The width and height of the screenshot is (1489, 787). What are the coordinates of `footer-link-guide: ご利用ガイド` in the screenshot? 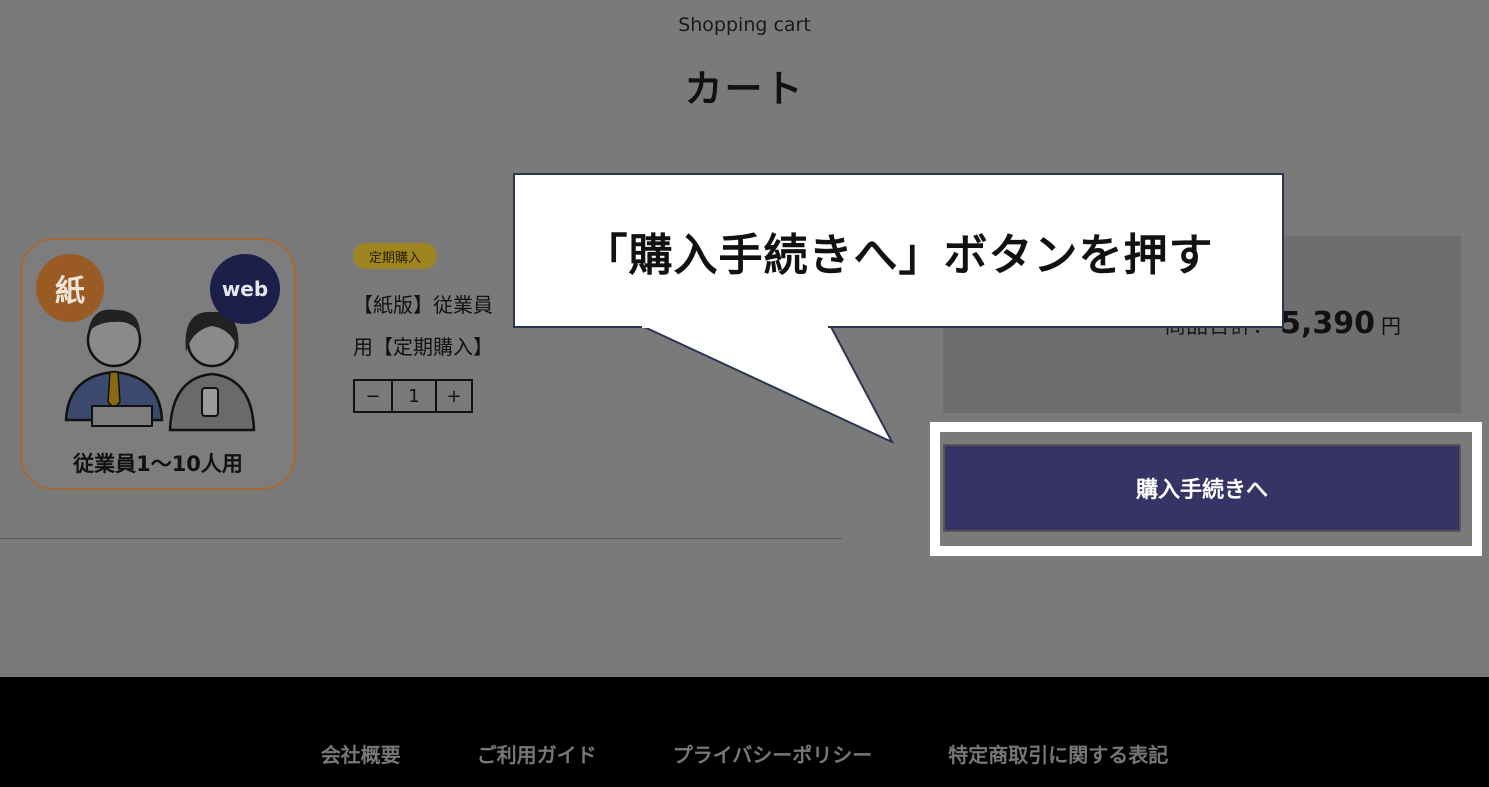 It's located at (537, 753).